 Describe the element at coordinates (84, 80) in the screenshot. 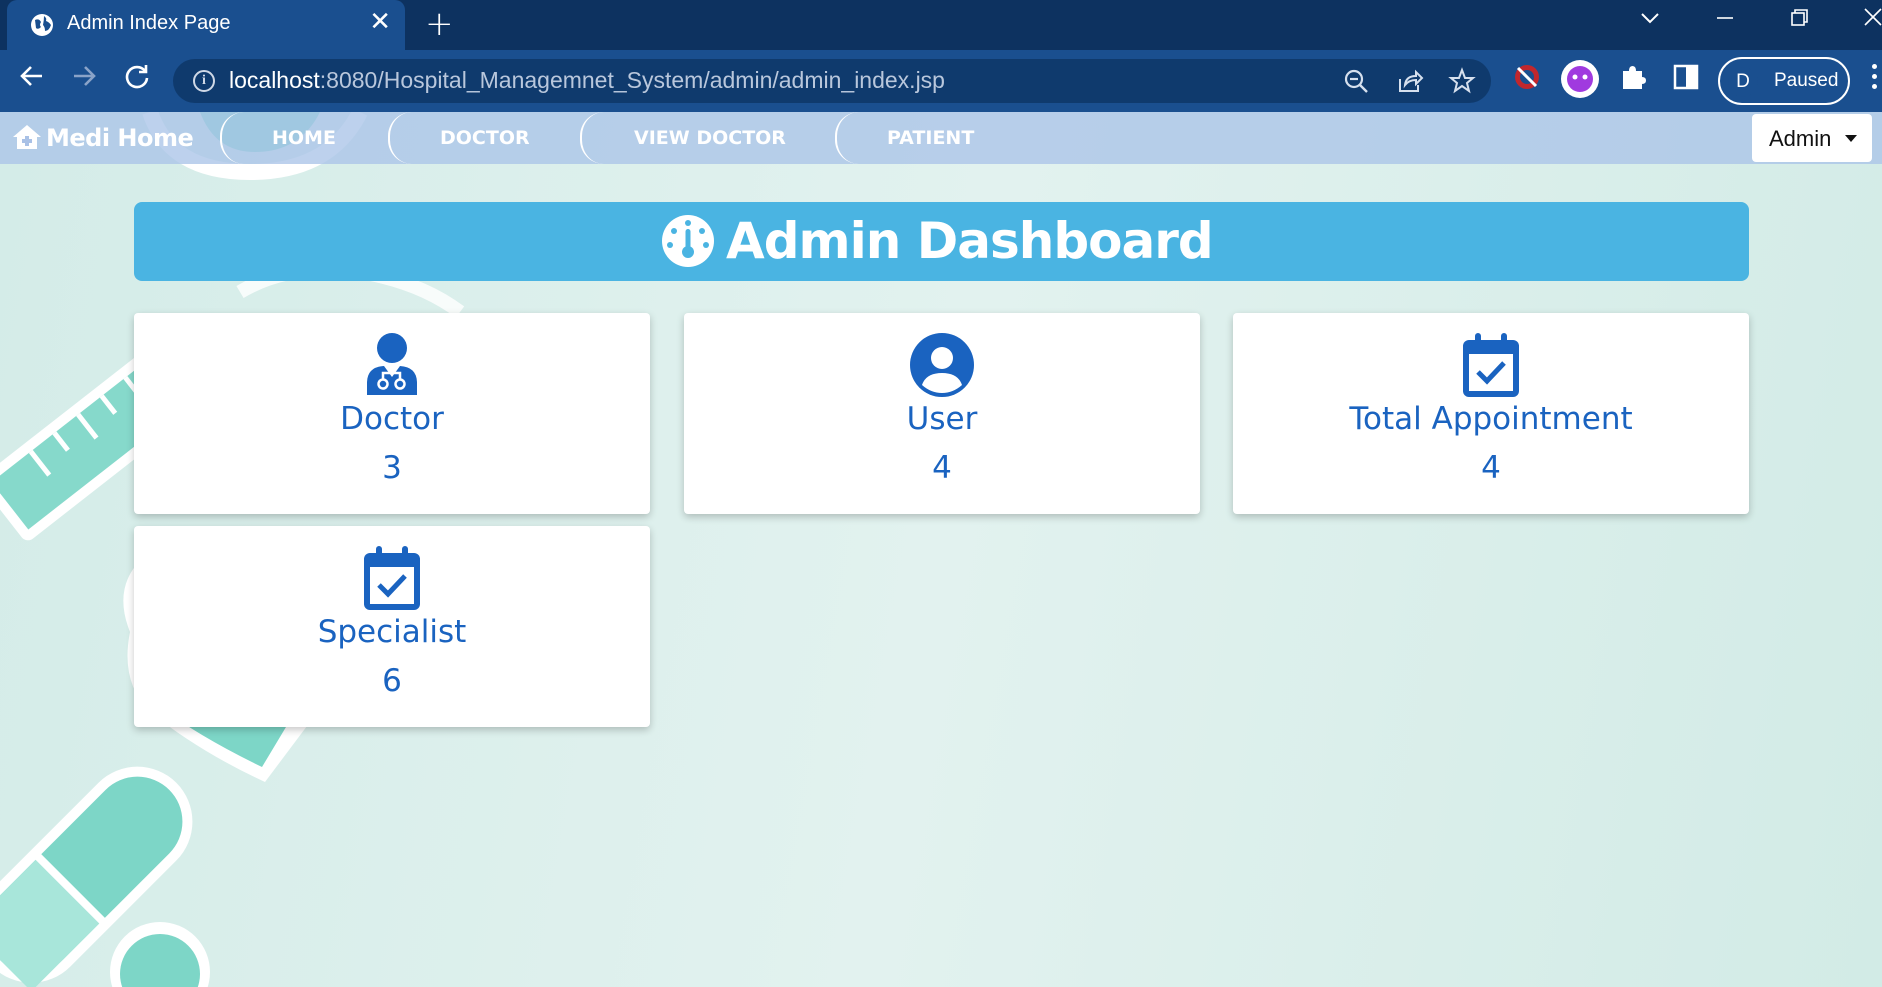

I see `forward-icon` at that location.